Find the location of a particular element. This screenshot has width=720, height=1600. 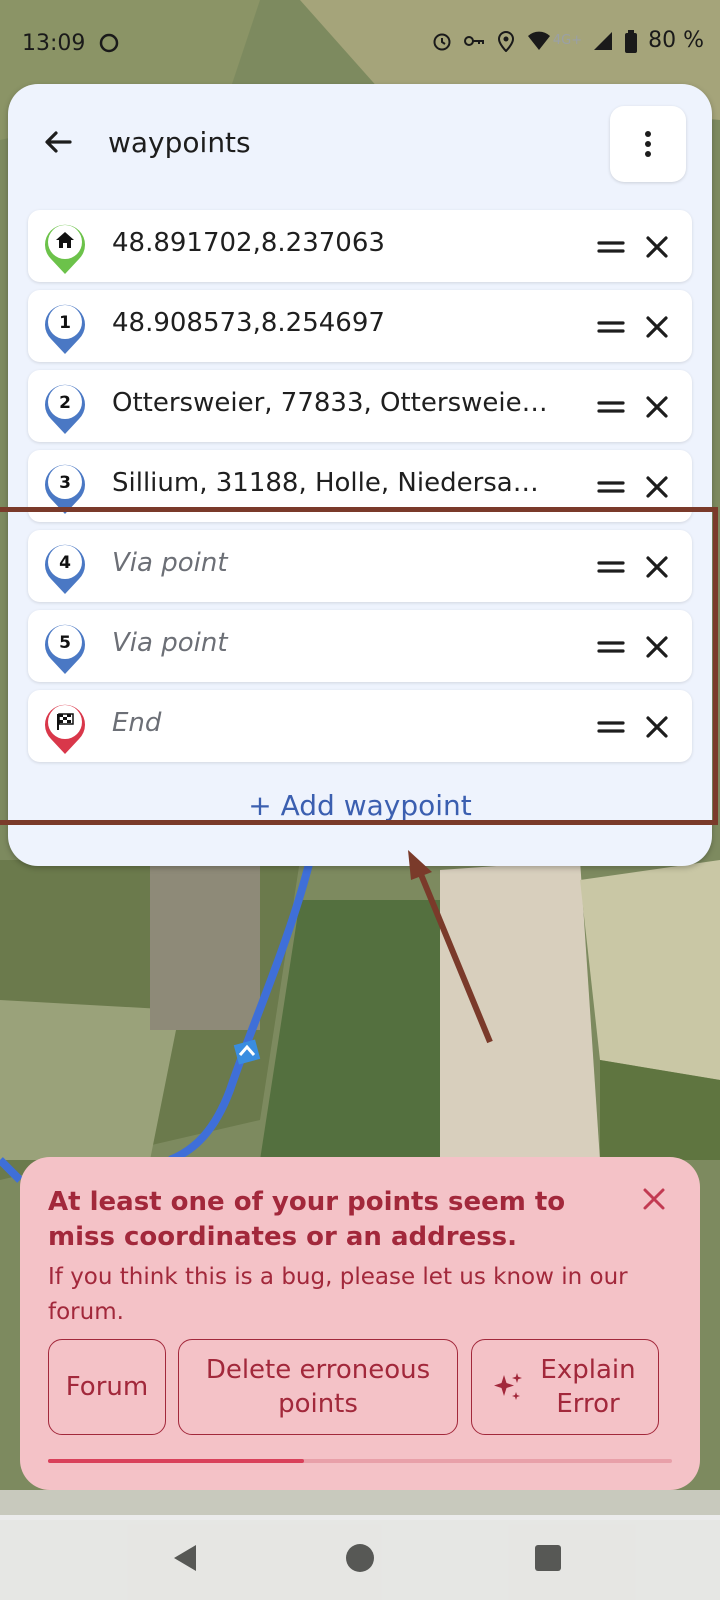

navigation-bar is located at coordinates (360, 1557).